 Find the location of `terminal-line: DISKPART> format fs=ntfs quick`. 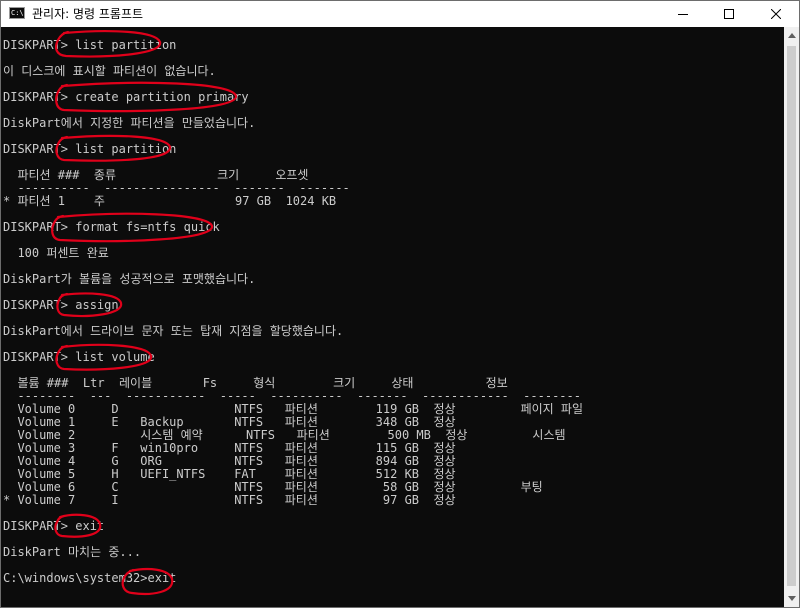

terminal-line: DISKPART> format fs=ntfs quick is located at coordinates (111, 227).